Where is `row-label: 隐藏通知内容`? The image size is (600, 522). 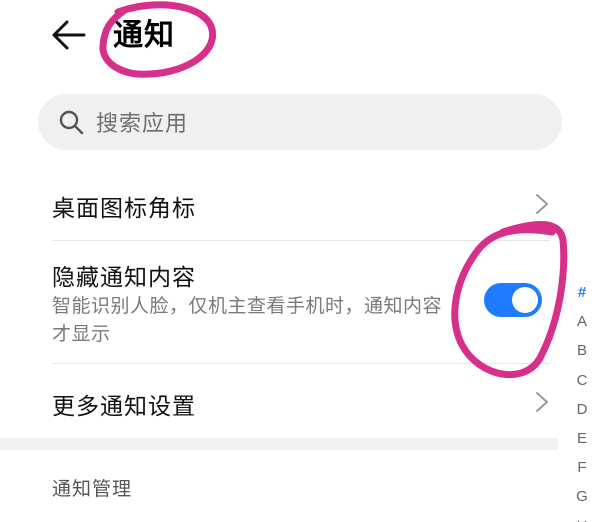 row-label: 隐藏通知内容 is located at coordinates (124, 278).